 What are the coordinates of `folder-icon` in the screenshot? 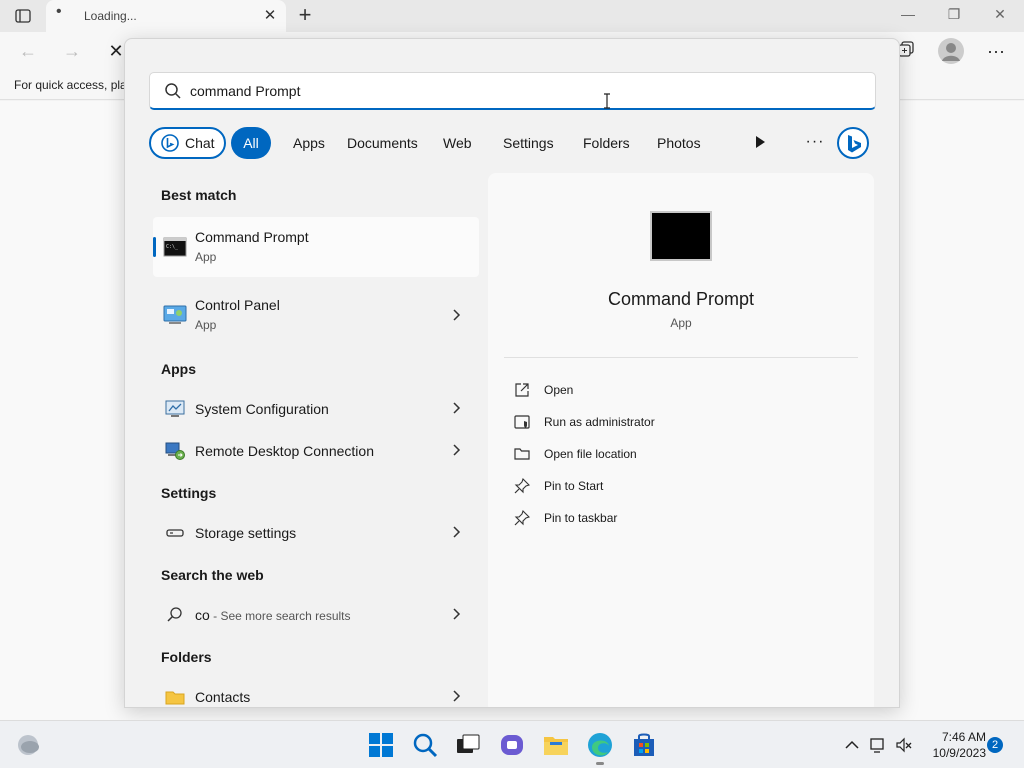 It's located at (175, 698).